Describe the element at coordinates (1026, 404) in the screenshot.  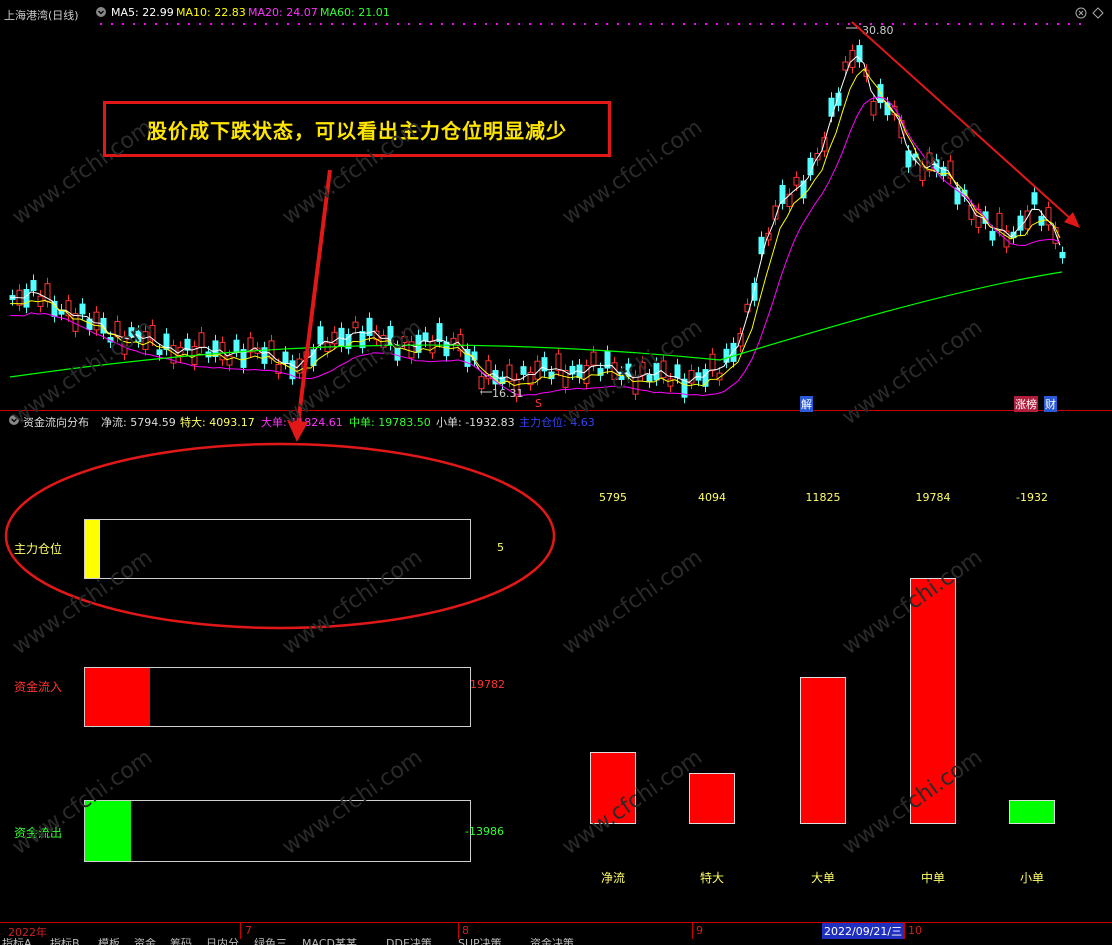
I see `limit-up-marker: 涨榜` at that location.